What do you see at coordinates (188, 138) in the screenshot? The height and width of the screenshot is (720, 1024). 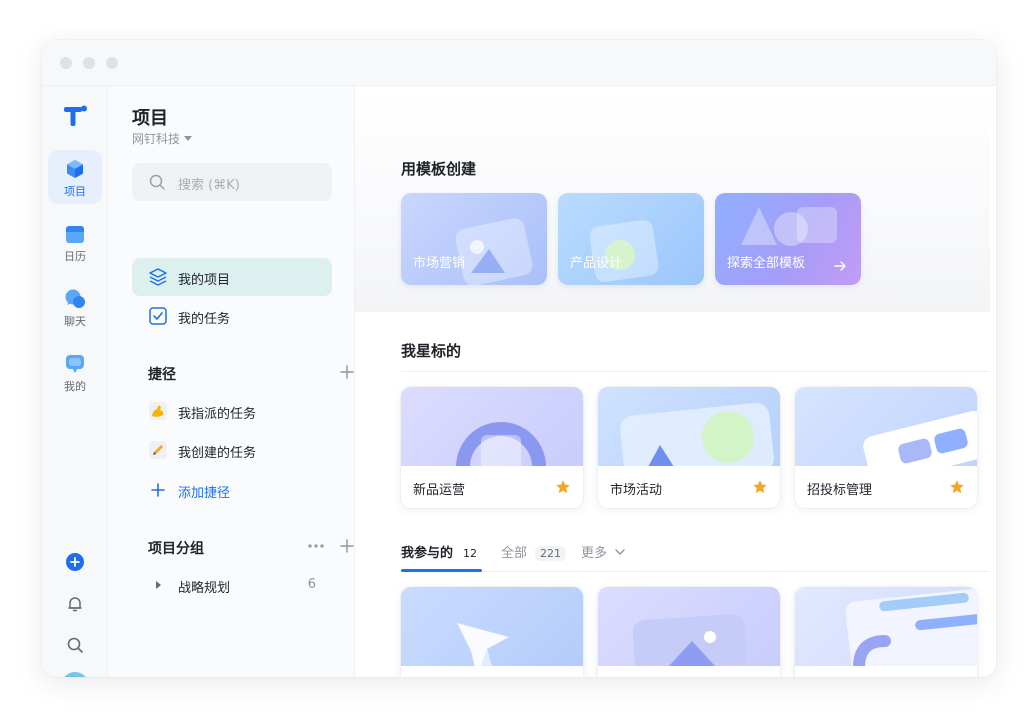 I see `caret-down-icon` at bounding box center [188, 138].